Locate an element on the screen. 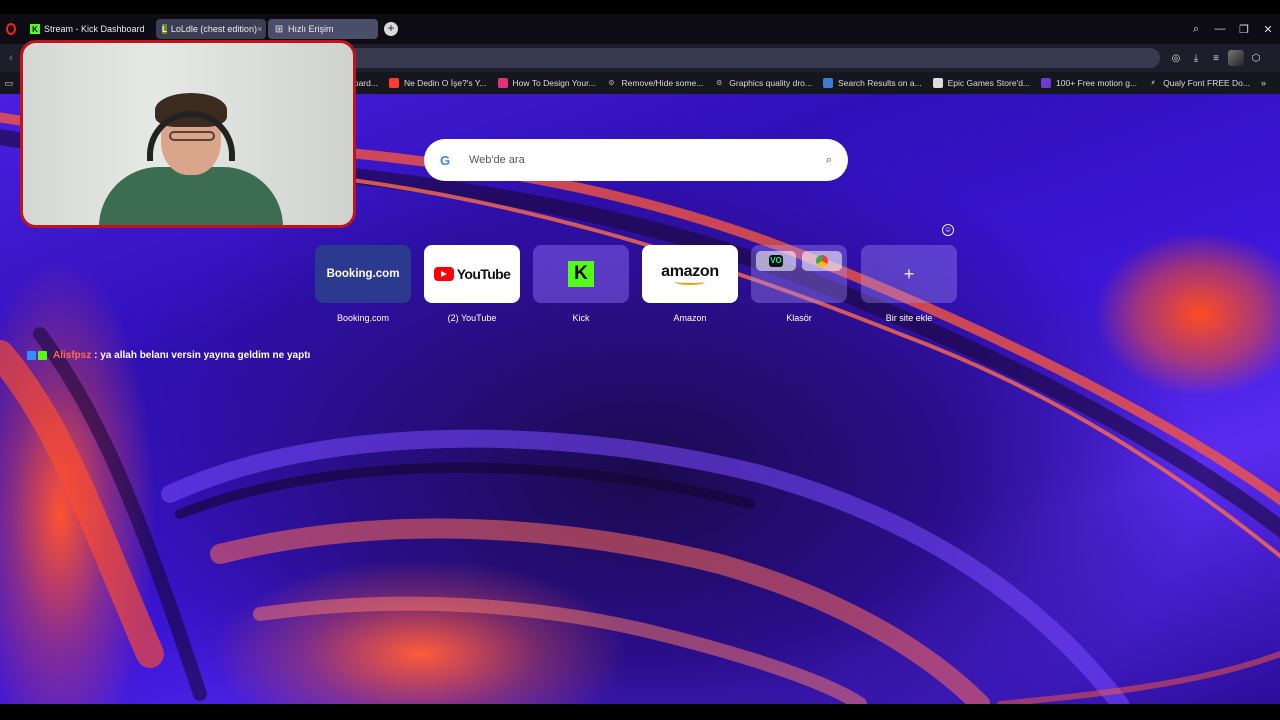 The image size is (1280, 720). speed-dial-label: Kick is located at coordinates (581, 318).